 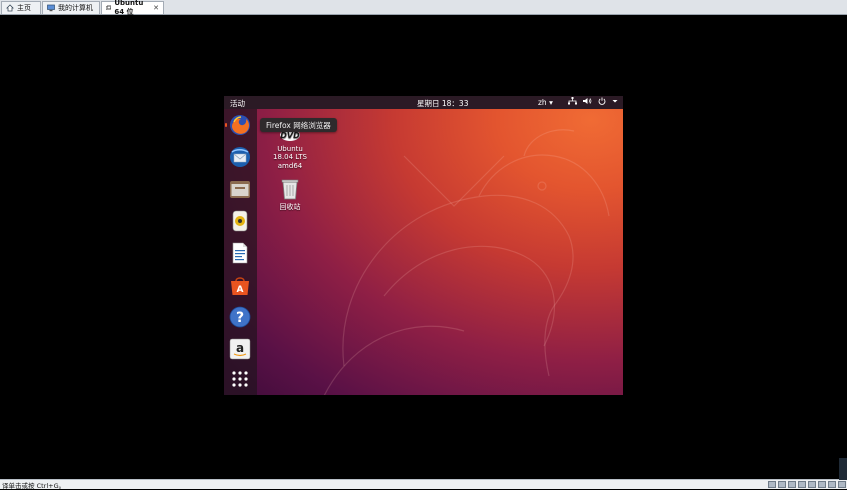 What do you see at coordinates (75, 8) in the screenshot?
I see `tab-label: 我的计算机` at bounding box center [75, 8].